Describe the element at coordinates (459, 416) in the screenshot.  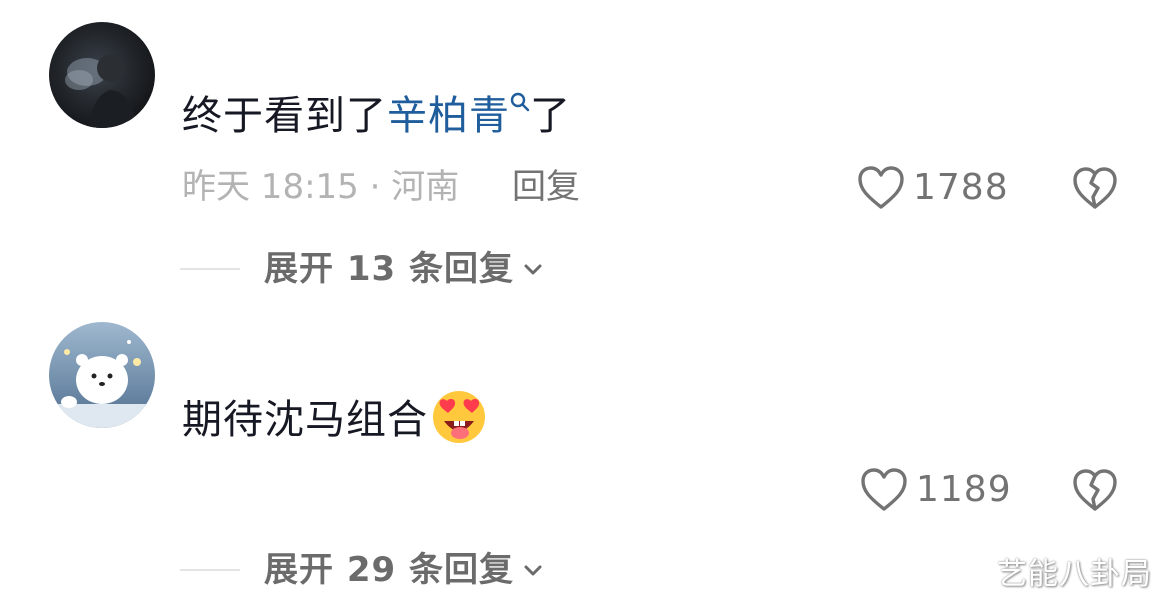
I see `heart-eyes-emoji` at that location.